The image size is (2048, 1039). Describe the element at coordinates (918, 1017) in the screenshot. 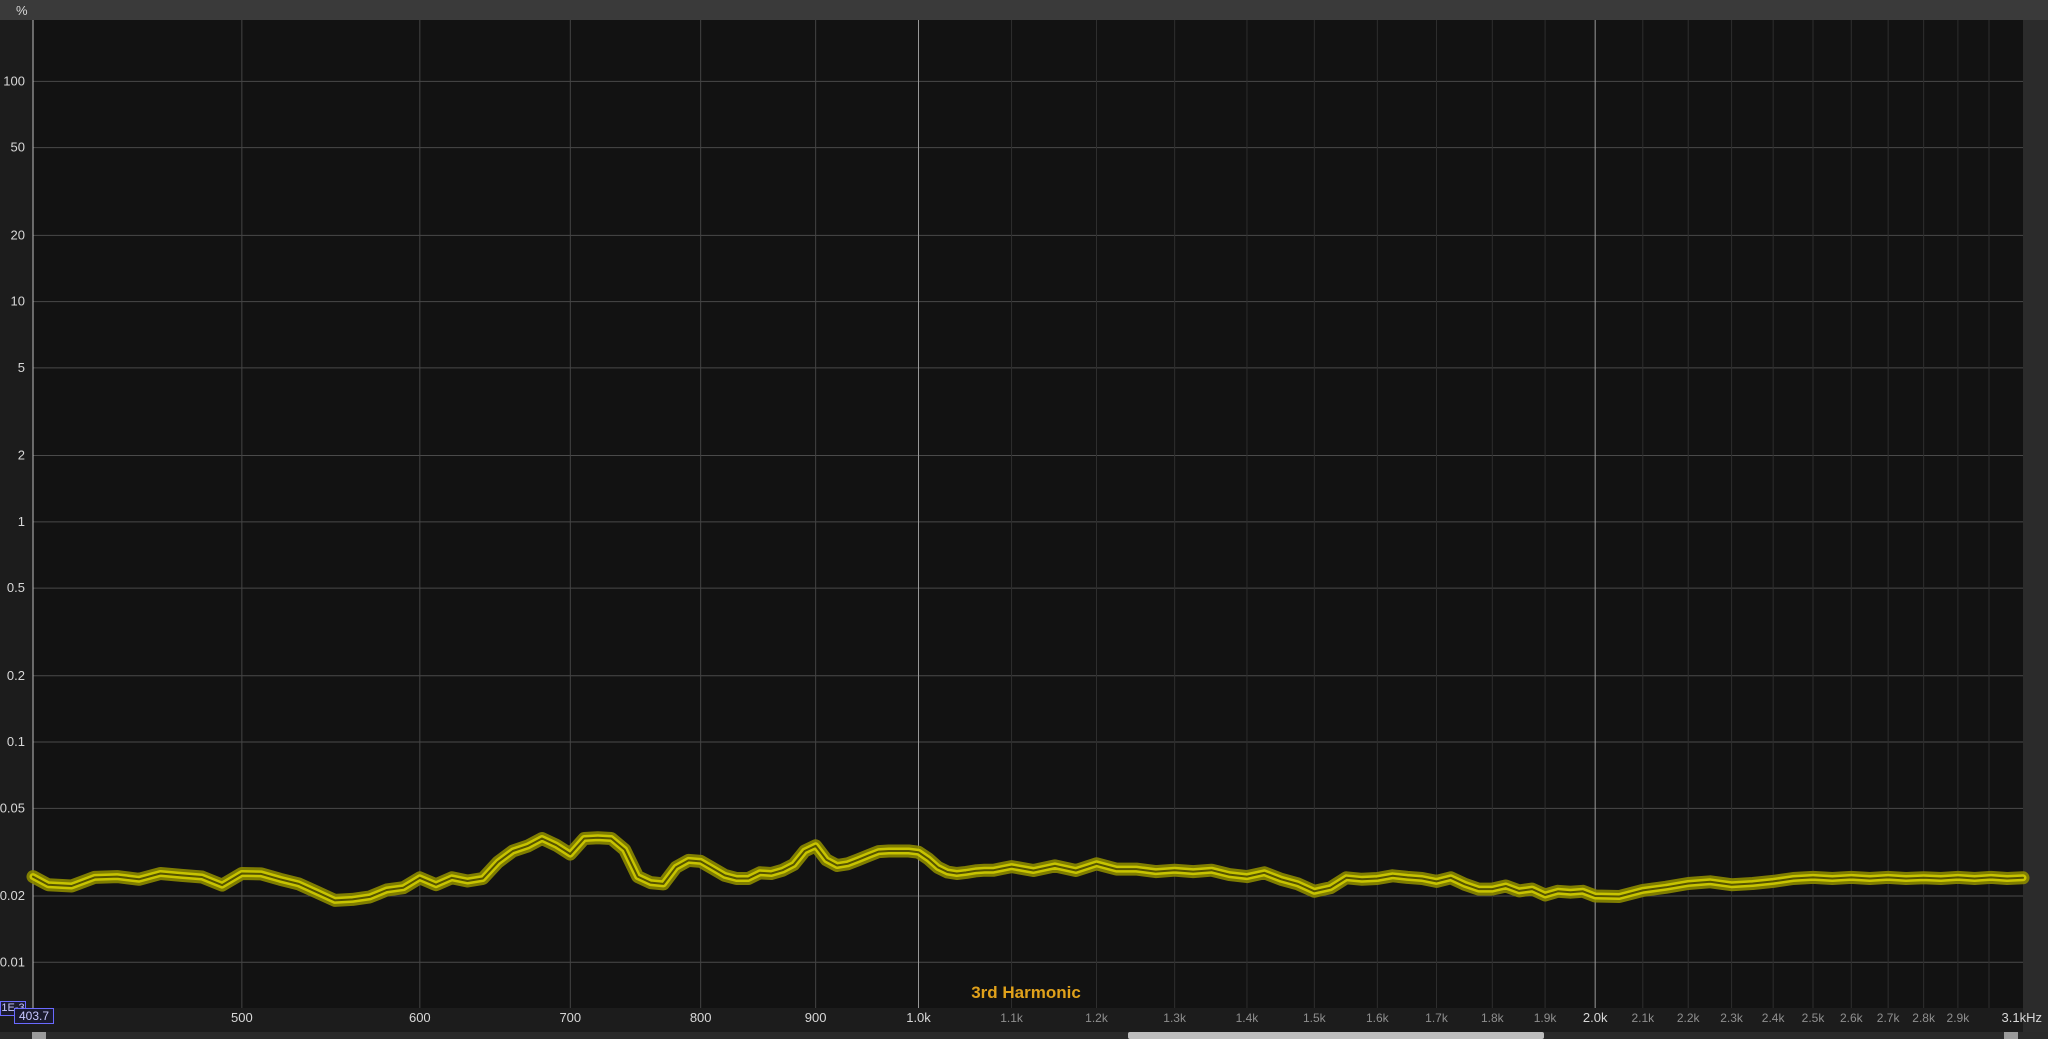

I see `x-tick-label-major: 1.0k` at that location.